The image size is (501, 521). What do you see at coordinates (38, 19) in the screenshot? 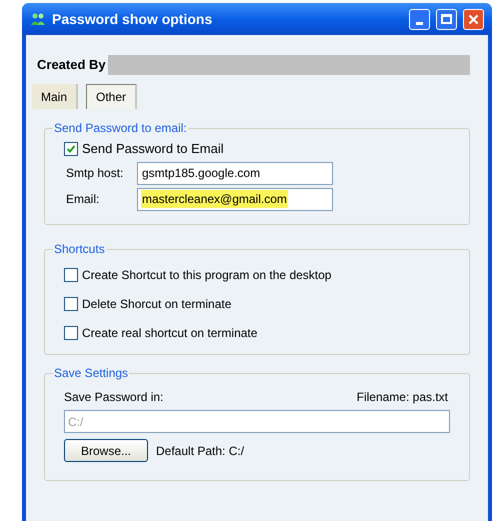
I see `users-icon` at bounding box center [38, 19].